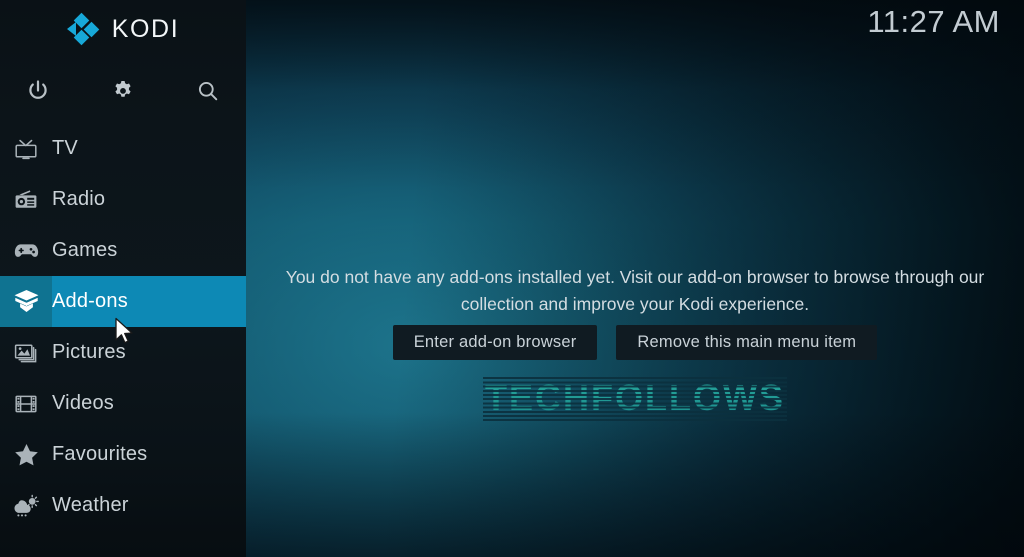 The height and width of the screenshot is (557, 1024). I want to click on gamepad-icon, so click(26, 250).